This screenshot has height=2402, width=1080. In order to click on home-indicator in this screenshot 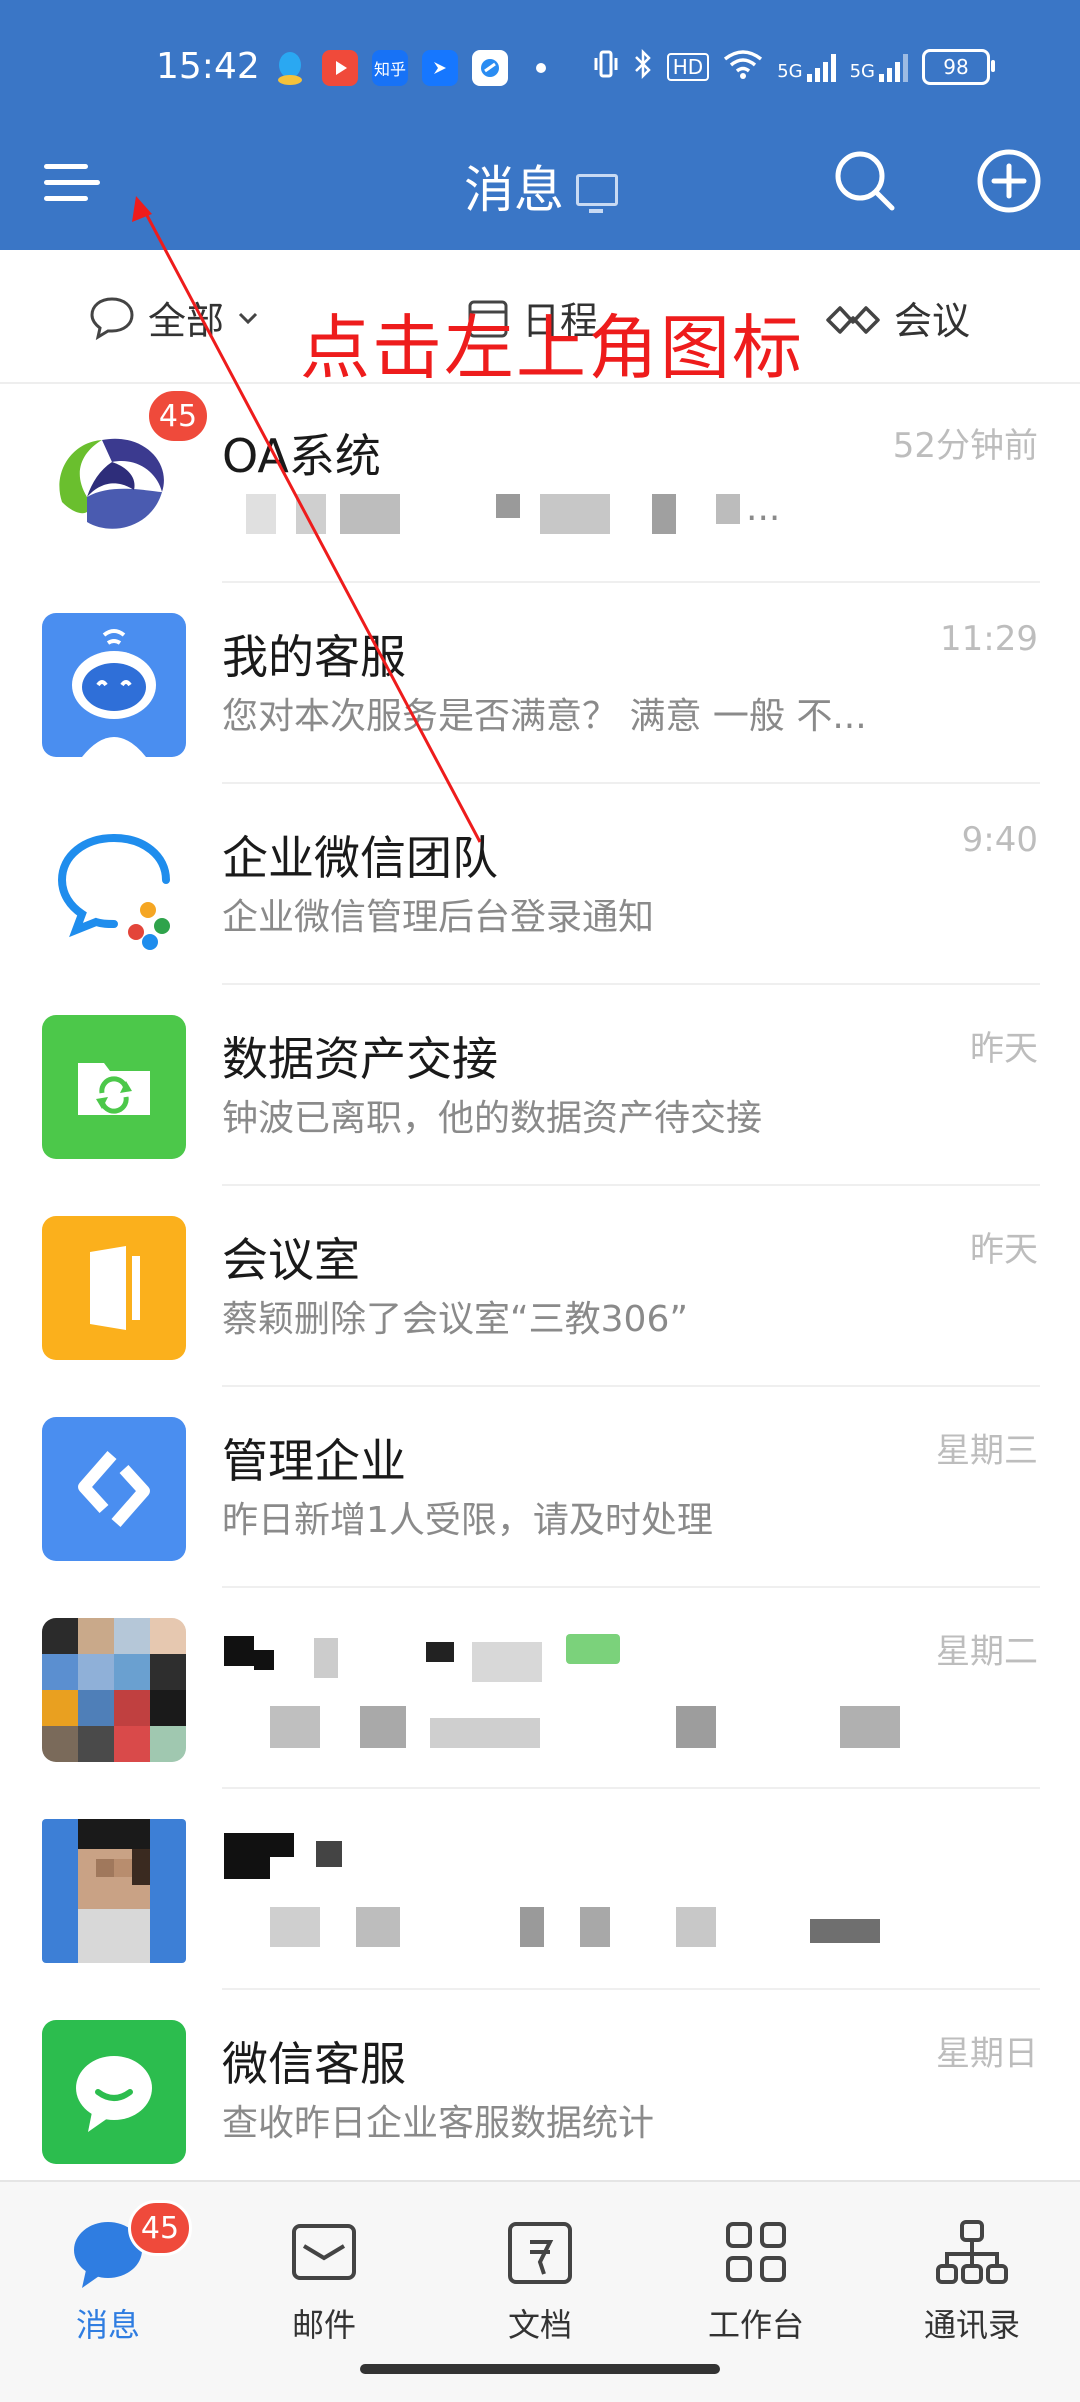, I will do `click(540, 2369)`.